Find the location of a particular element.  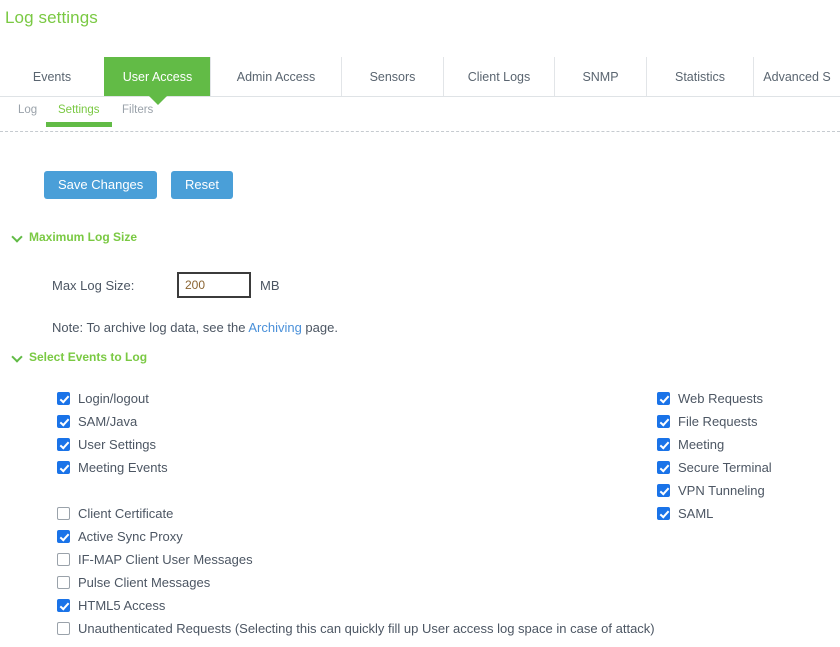

tab-label: Sensors is located at coordinates (392, 76).